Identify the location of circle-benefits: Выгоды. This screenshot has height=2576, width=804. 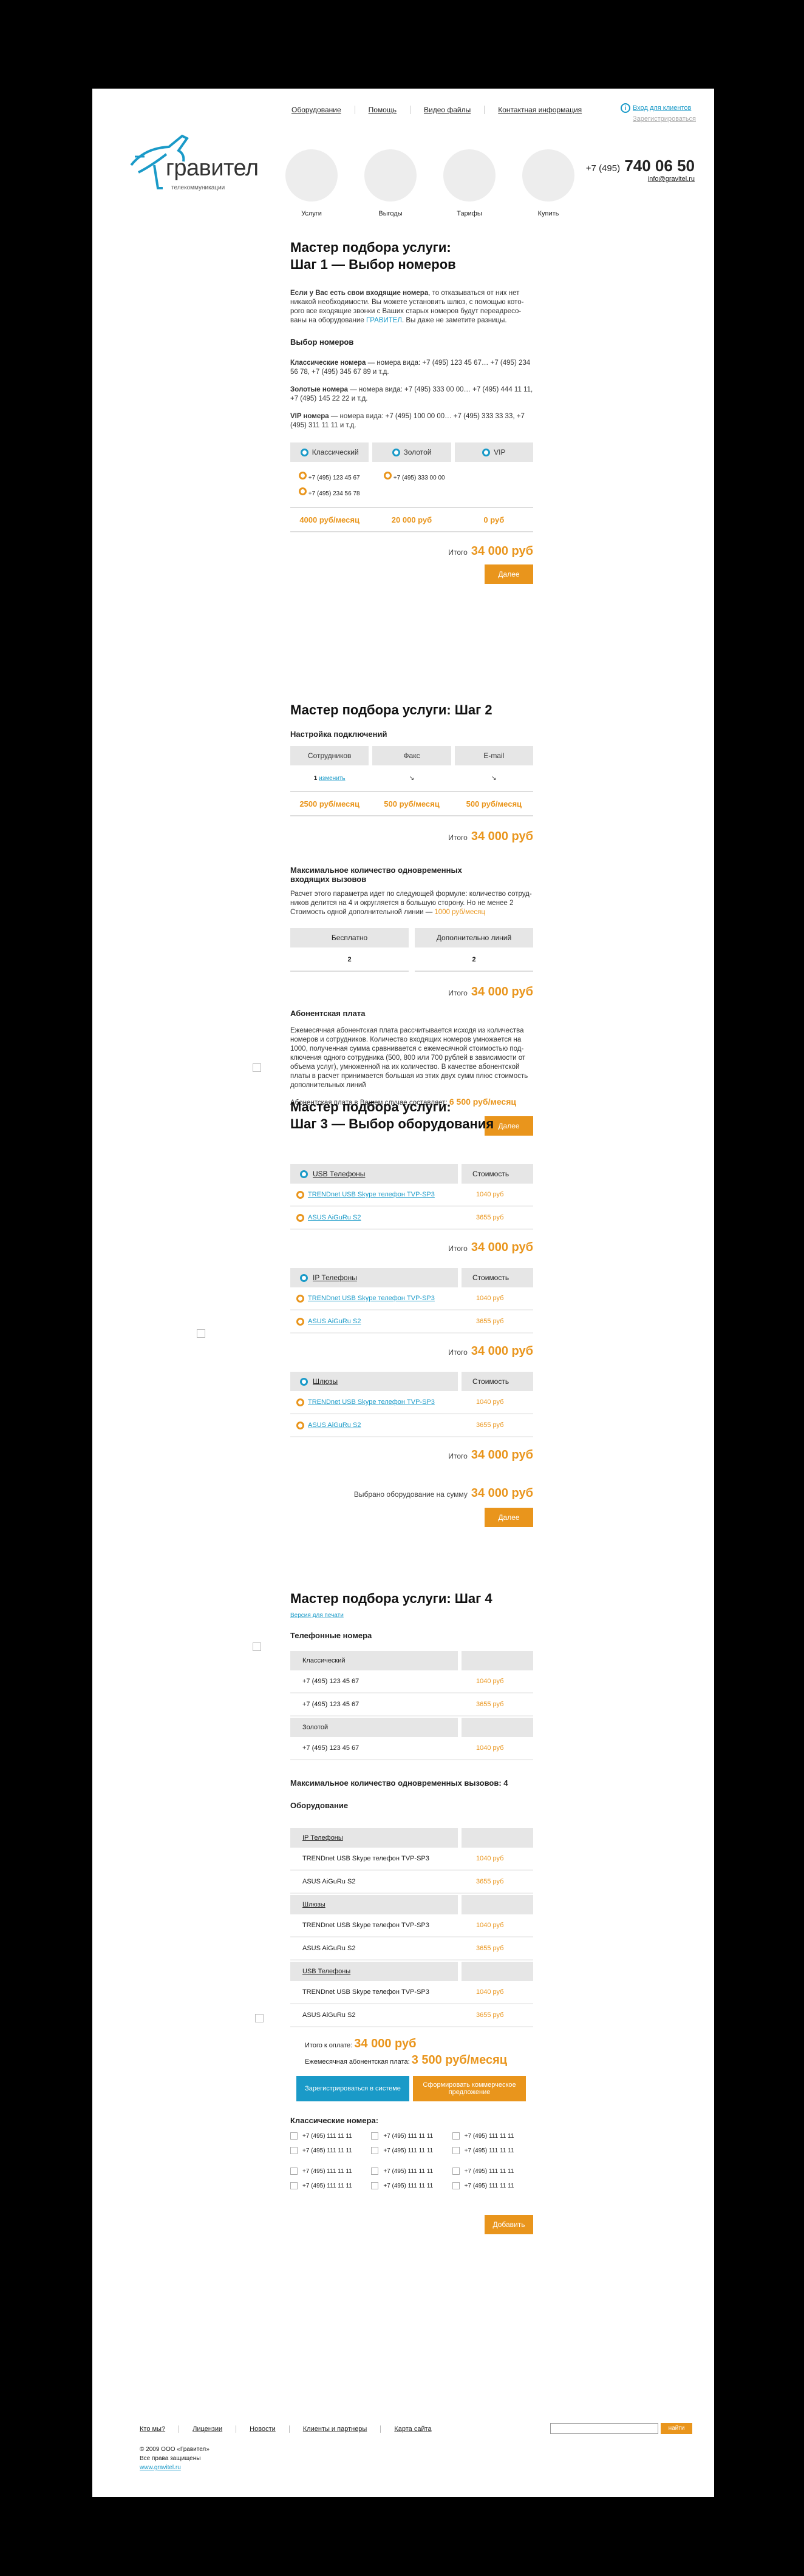
(390, 183).